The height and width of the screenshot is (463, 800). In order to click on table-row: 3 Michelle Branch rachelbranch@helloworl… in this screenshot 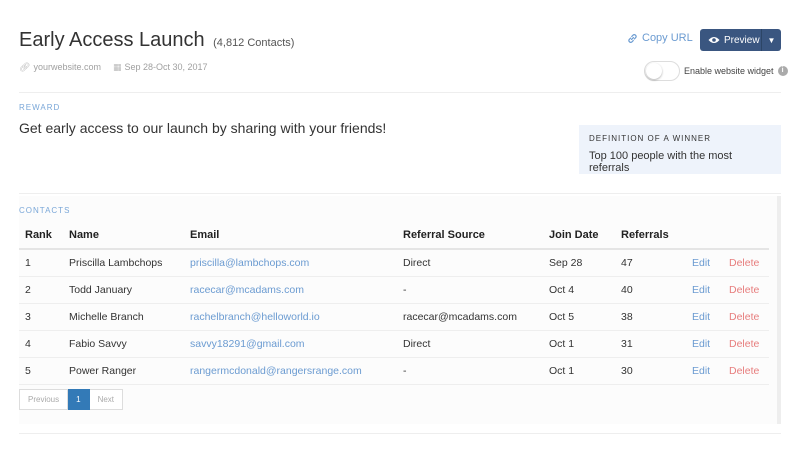, I will do `click(394, 317)`.